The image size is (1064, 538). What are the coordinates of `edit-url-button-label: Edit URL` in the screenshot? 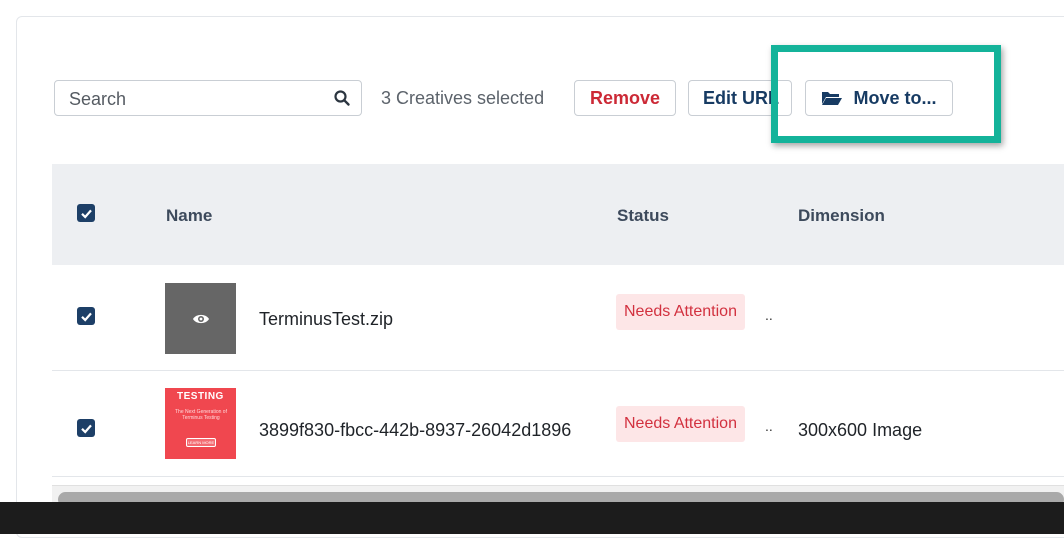 It's located at (741, 97).